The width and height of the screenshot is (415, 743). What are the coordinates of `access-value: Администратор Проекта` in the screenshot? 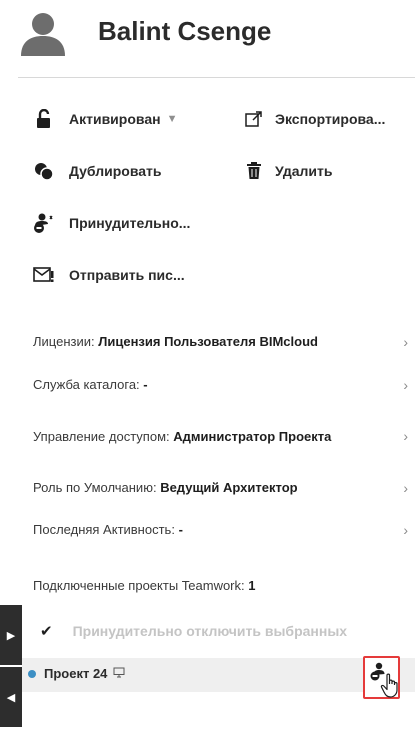 It's located at (252, 436).